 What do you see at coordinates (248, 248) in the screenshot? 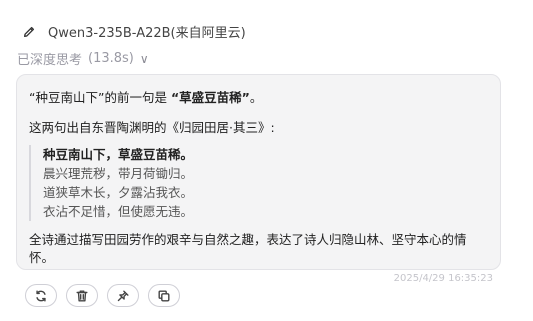
I see `summary-paragraph: 全诗通过描写田园劳作的艰辛与自然之趣，表达了诗人归隐山林、坚守本心的情怀。` at bounding box center [248, 248].